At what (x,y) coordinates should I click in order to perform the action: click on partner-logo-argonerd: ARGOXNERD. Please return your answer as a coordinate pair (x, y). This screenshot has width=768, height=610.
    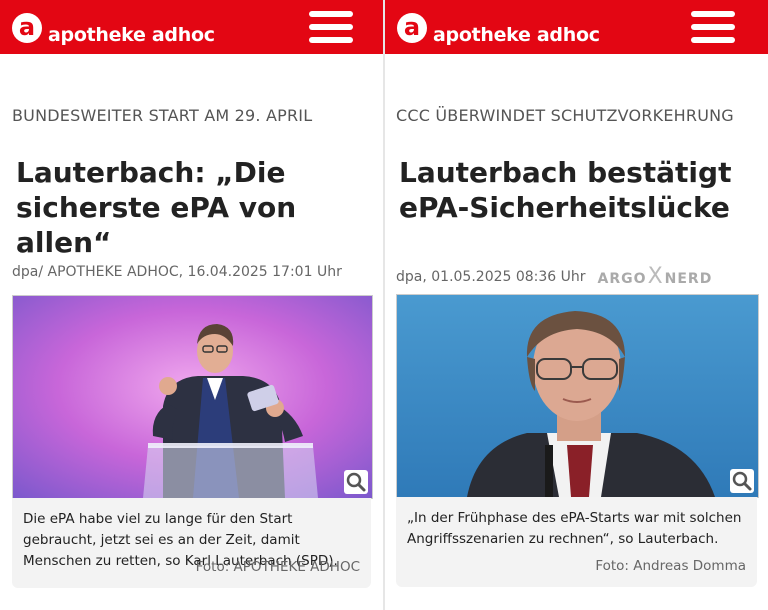
    Looking at the image, I should click on (655, 276).